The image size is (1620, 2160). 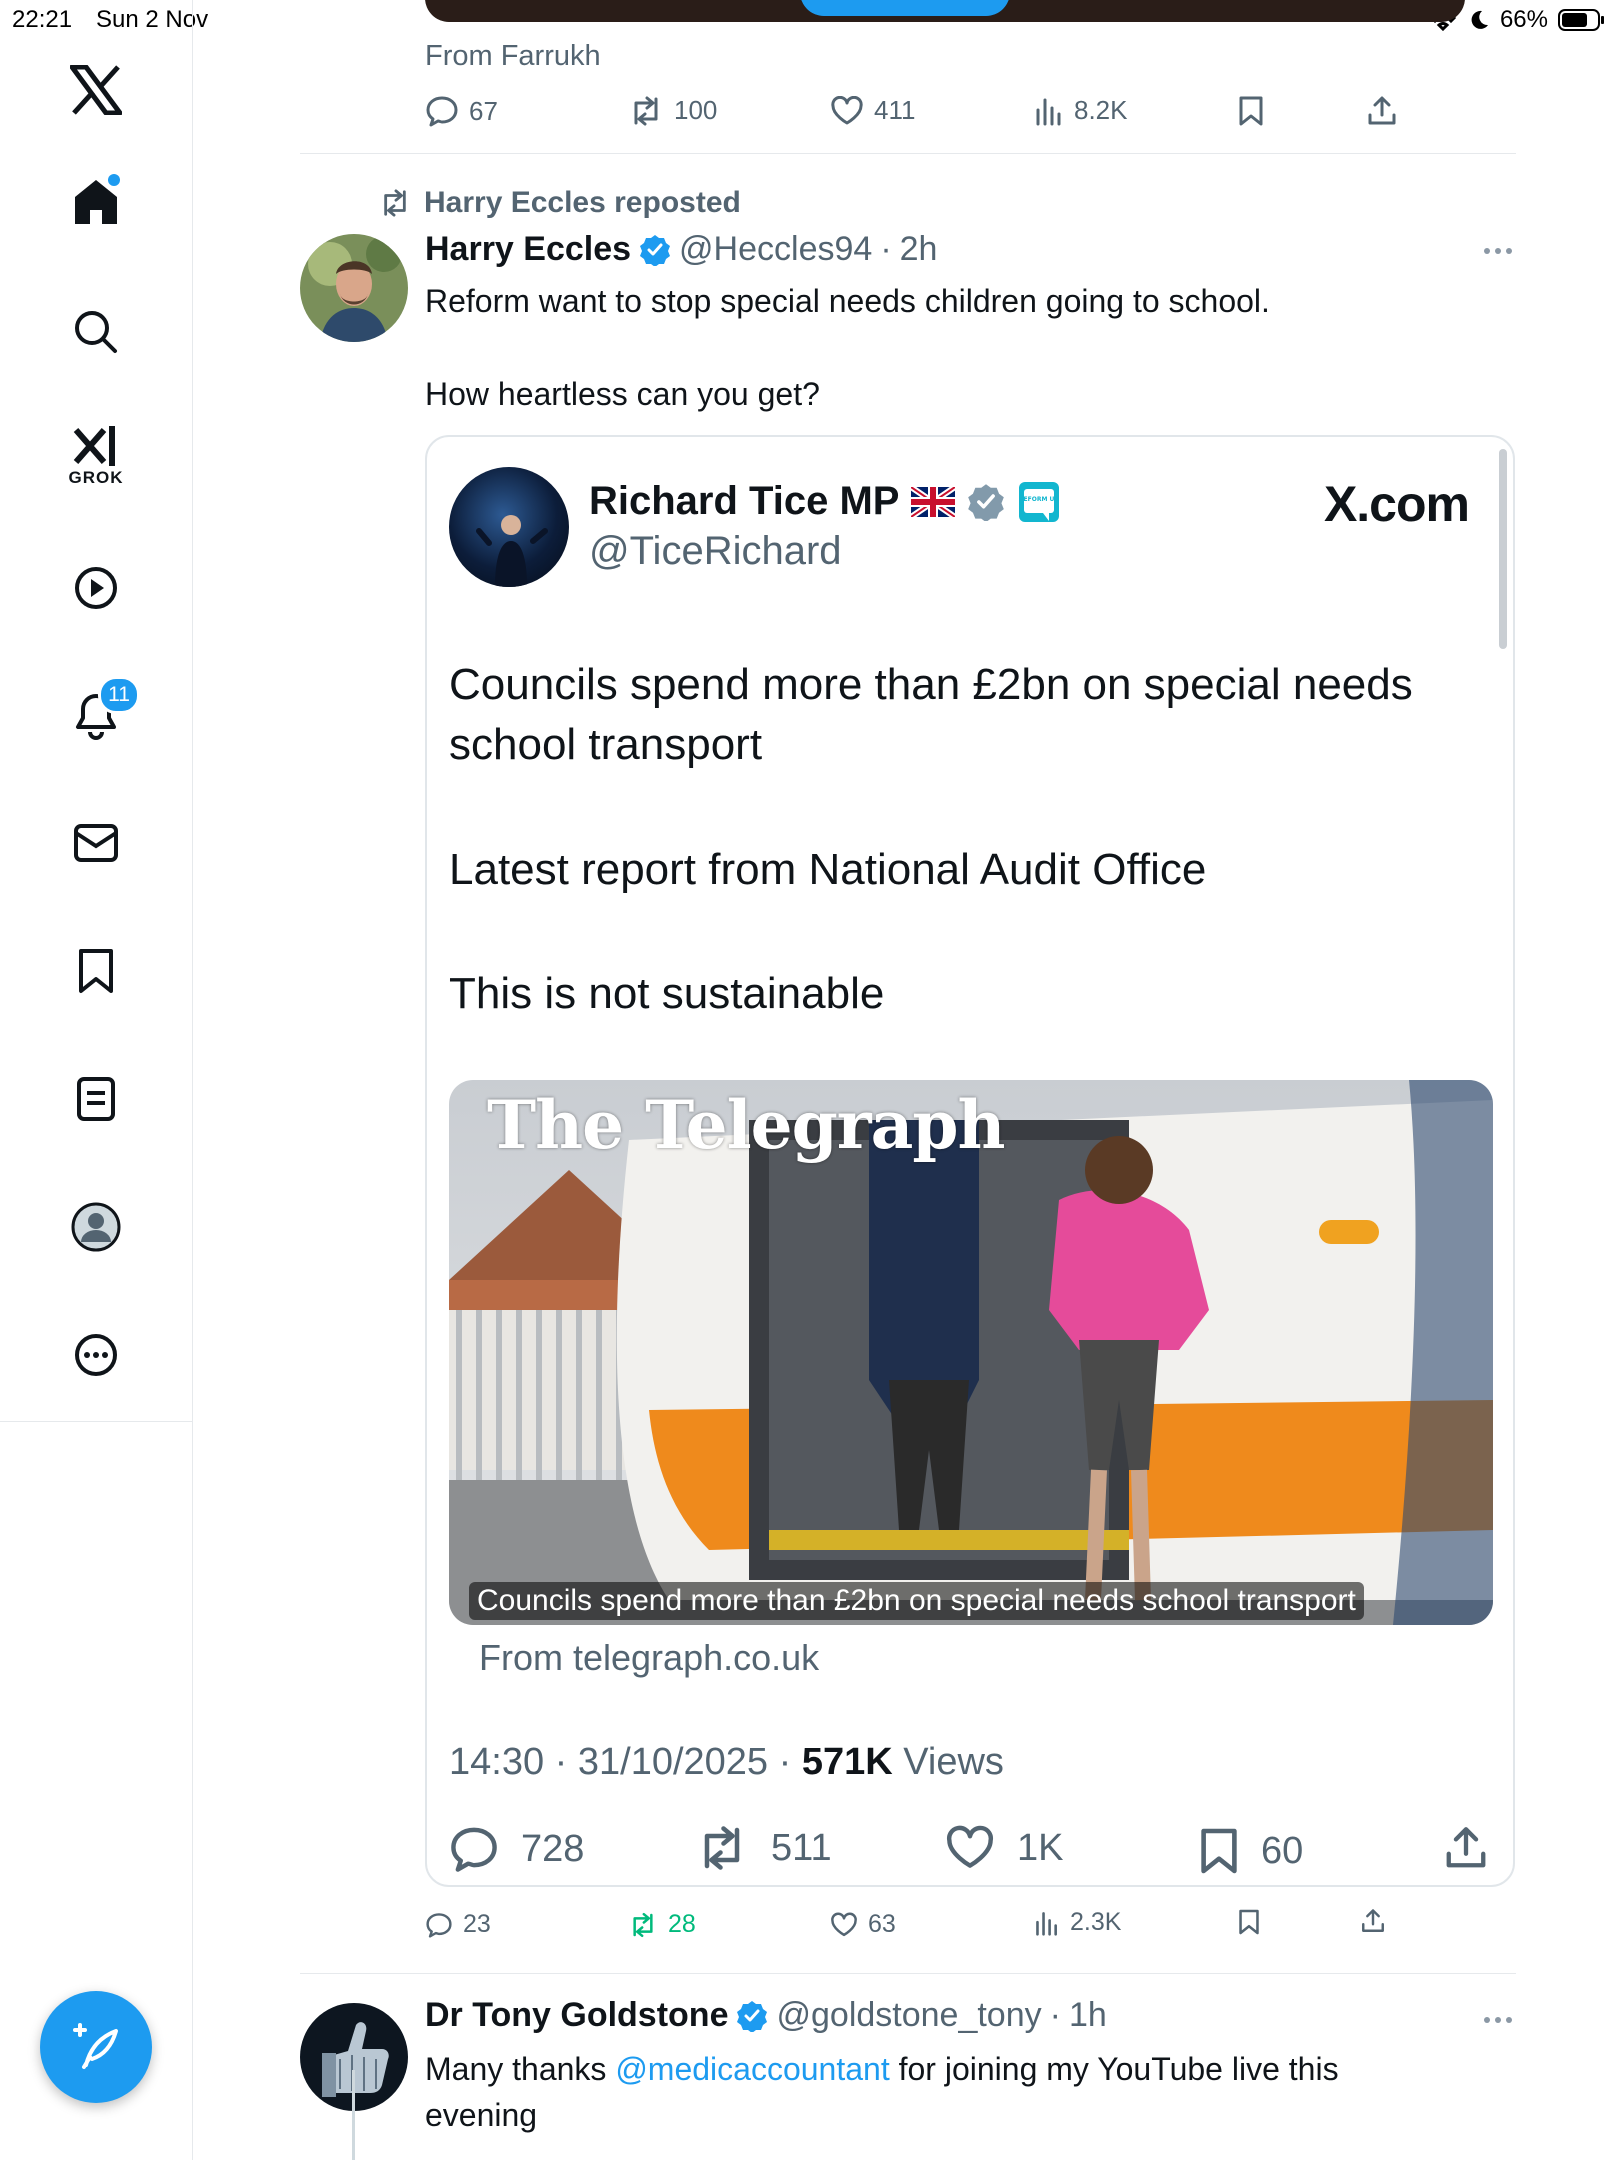 I want to click on sidebar-item-notifications: 11, so click(x=103, y=711).